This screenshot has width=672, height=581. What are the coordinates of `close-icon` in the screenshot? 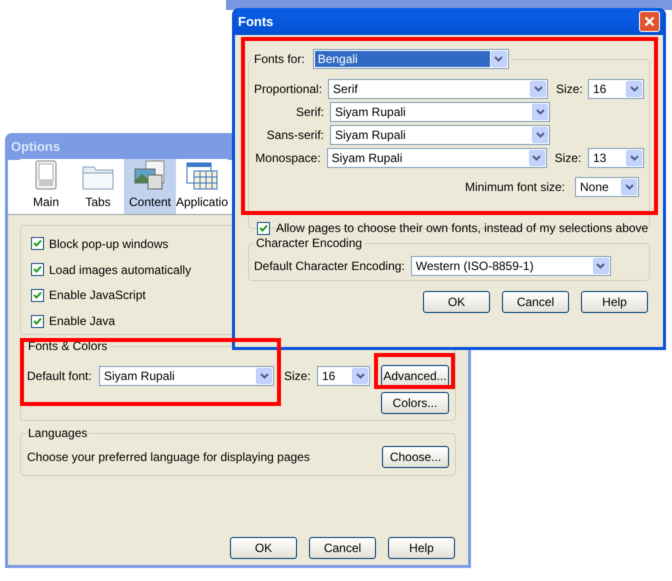 It's located at (649, 21).